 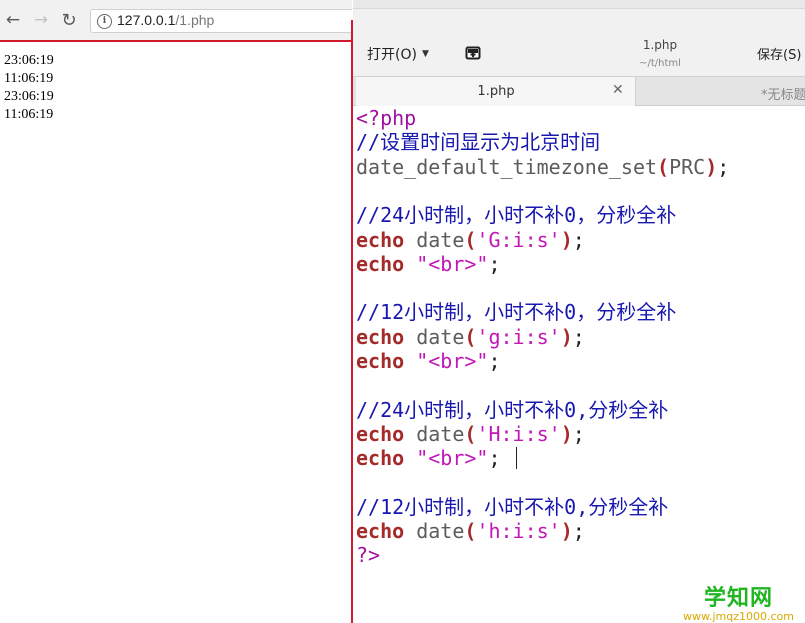 I want to click on code-line: <?php, so click(x=386, y=118).